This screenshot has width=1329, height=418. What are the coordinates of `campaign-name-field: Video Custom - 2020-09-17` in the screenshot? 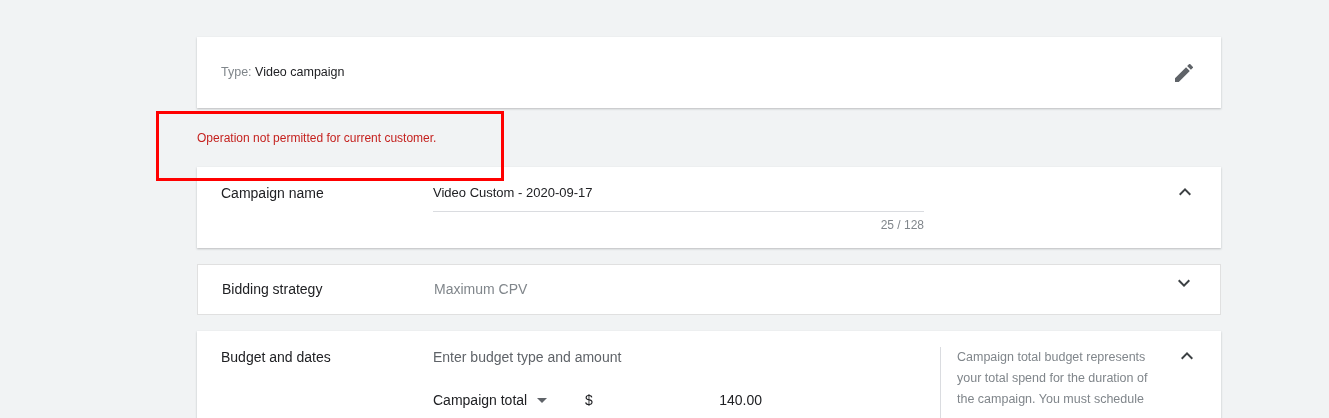 It's located at (678, 197).